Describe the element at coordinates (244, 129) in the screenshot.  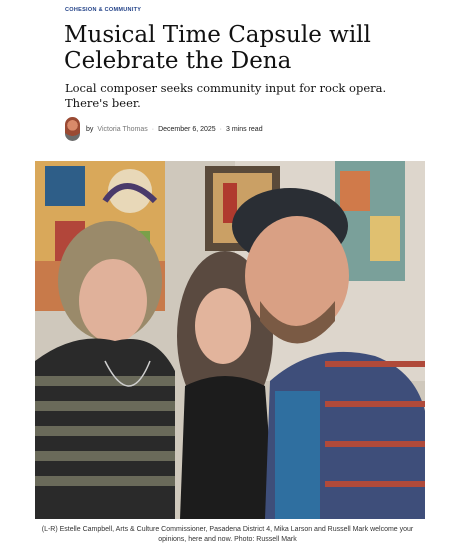
I see `read-time: 3 mins read` at that location.